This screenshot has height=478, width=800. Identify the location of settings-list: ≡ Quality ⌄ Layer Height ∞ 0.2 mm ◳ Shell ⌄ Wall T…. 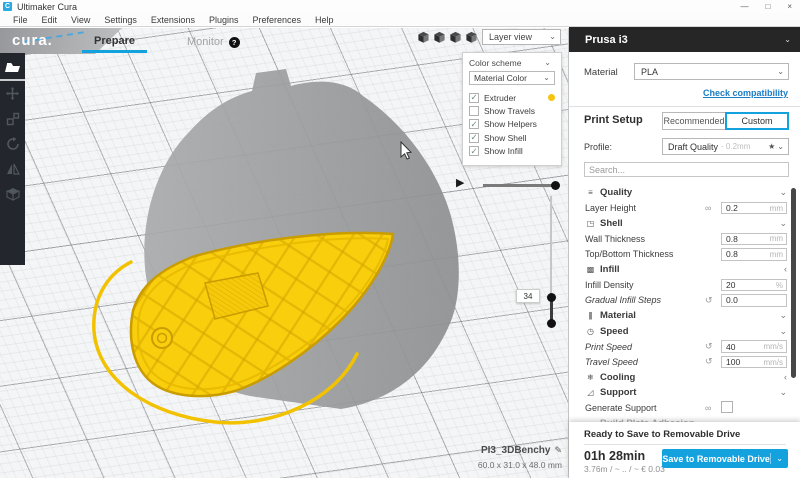
(684, 308).